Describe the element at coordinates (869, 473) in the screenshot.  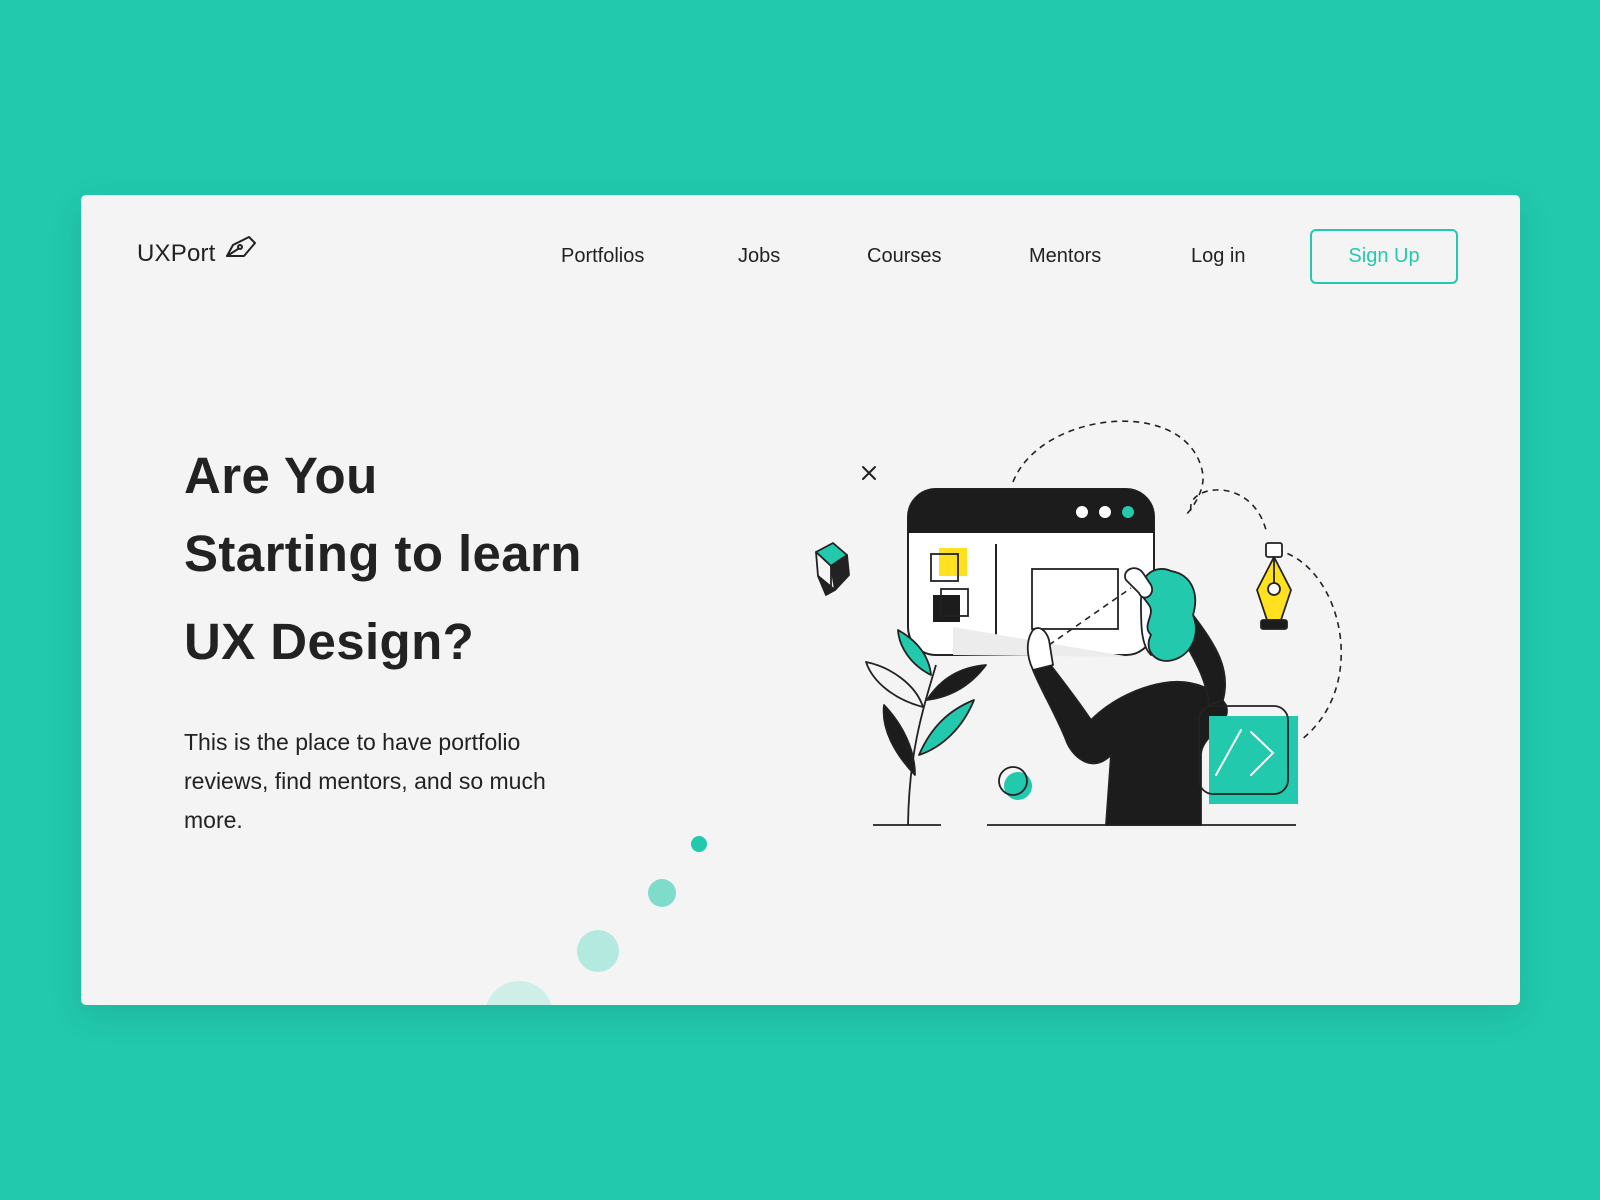
I see `close-mark-icon` at that location.